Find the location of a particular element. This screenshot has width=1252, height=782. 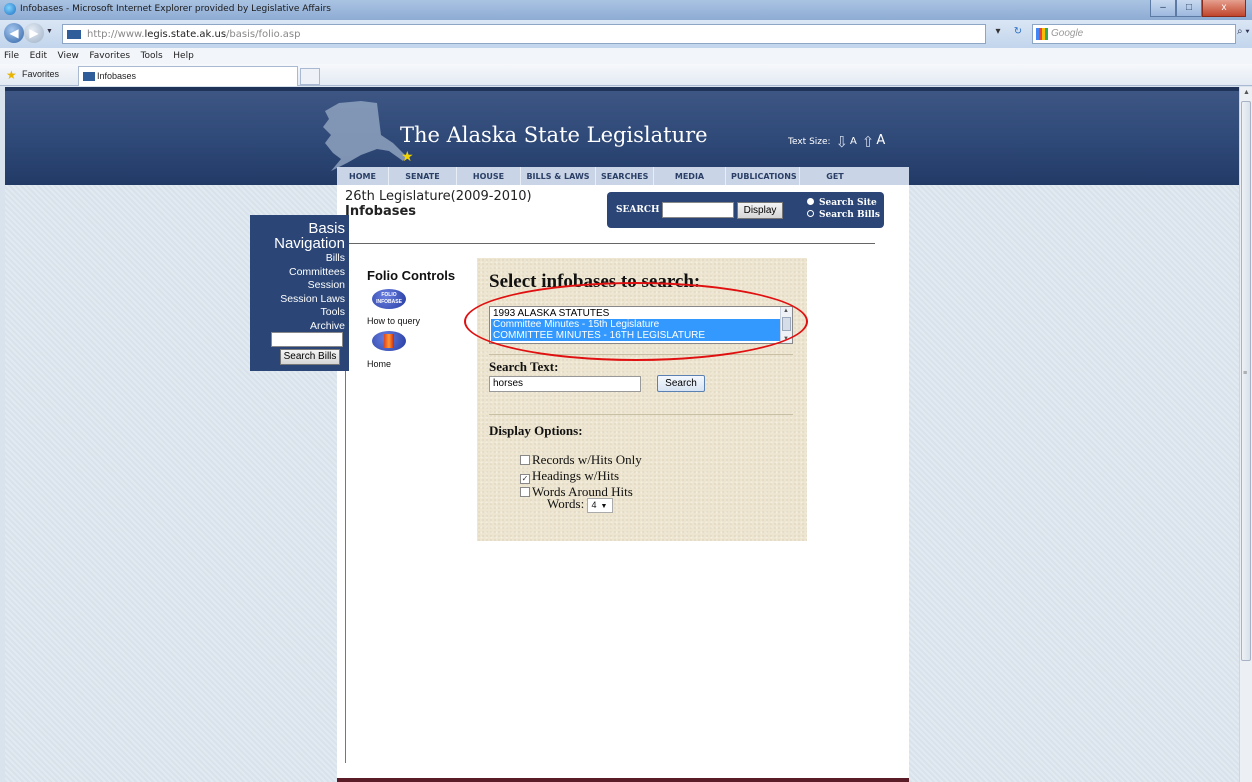

books-icon is located at coordinates (389, 341).